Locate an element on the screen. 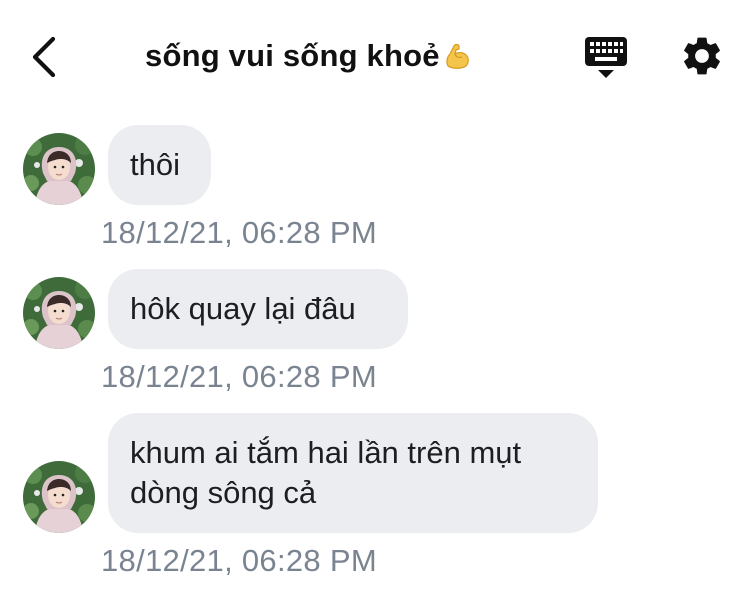  keyboard-icon is located at coordinates (606, 57).